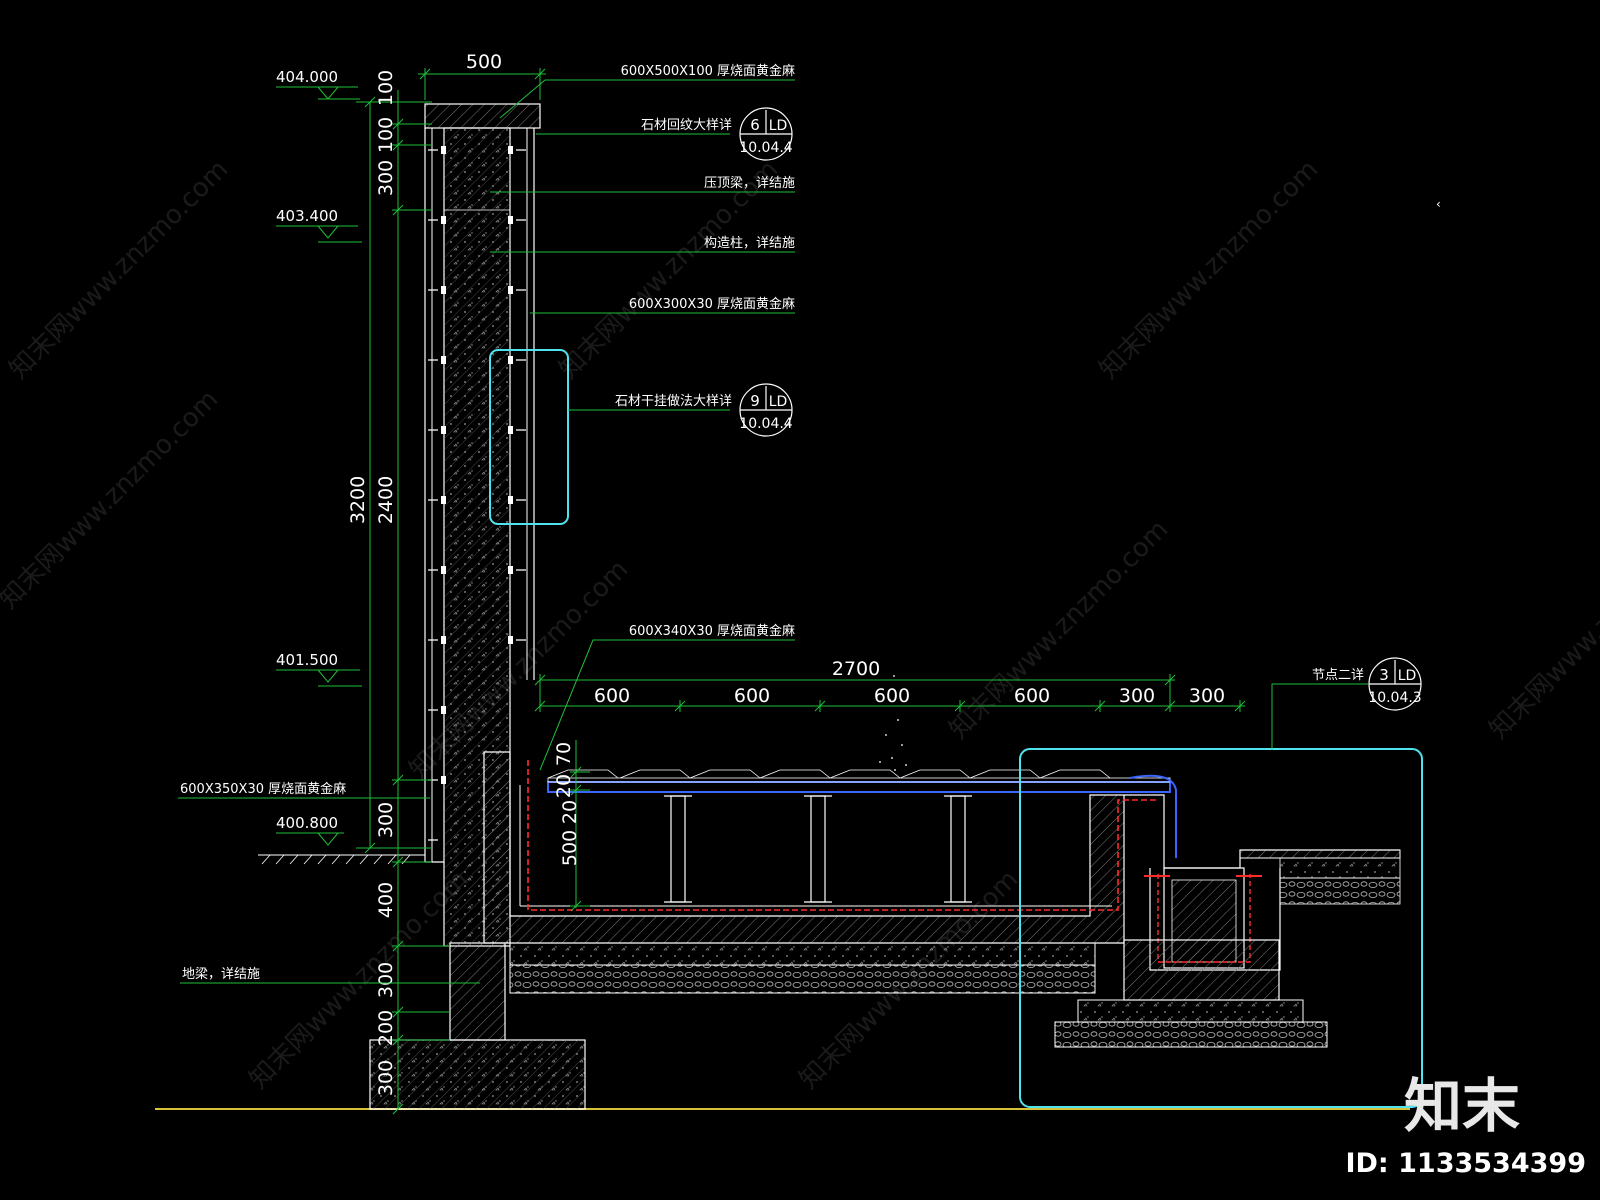 The height and width of the screenshot is (1200, 1600). Describe the element at coordinates (307, 77) in the screenshot. I see `level-label: 404.000` at that location.